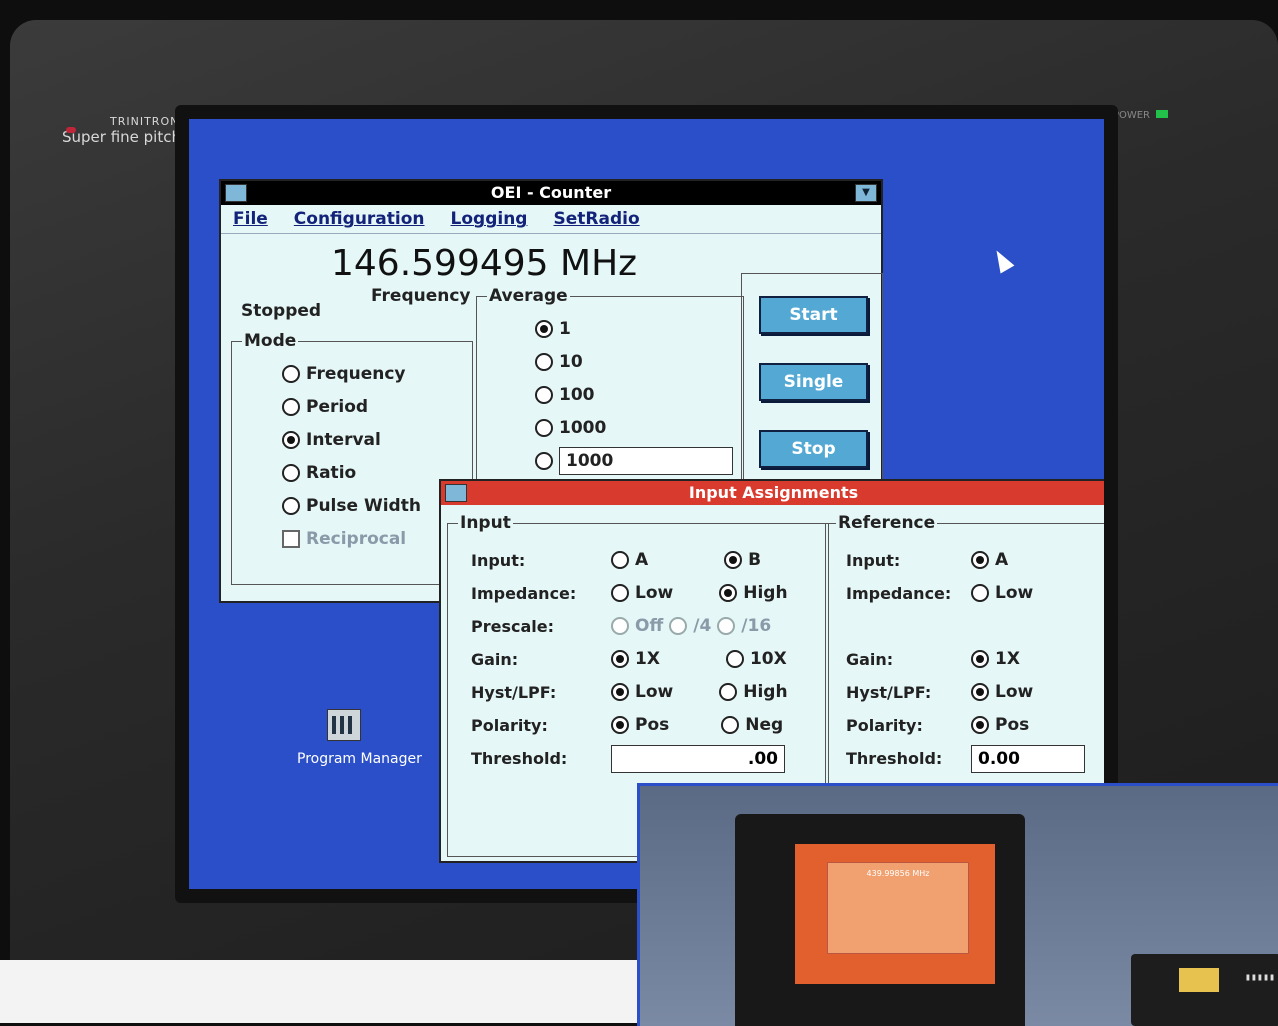 This screenshot has width=1278, height=1026. What do you see at coordinates (484, 263) in the screenshot?
I see `frequency-readout: 146.599495 MHz` at bounding box center [484, 263].